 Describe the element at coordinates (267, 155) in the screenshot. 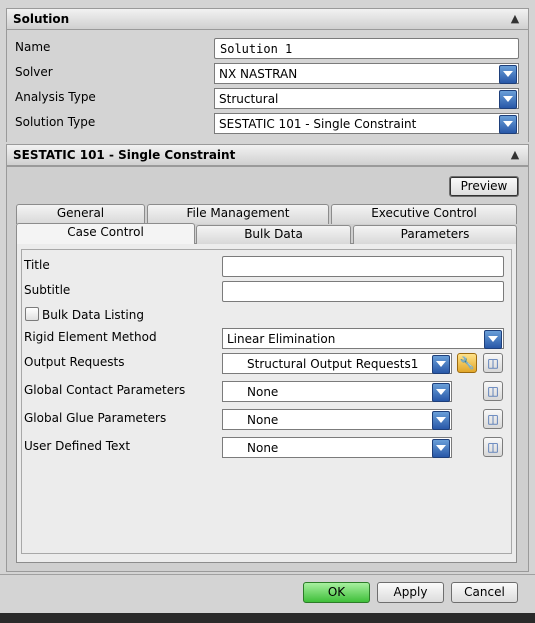

I see `sestatic-section-header: SESTATIC 101 - Single Constraint ▲` at that location.